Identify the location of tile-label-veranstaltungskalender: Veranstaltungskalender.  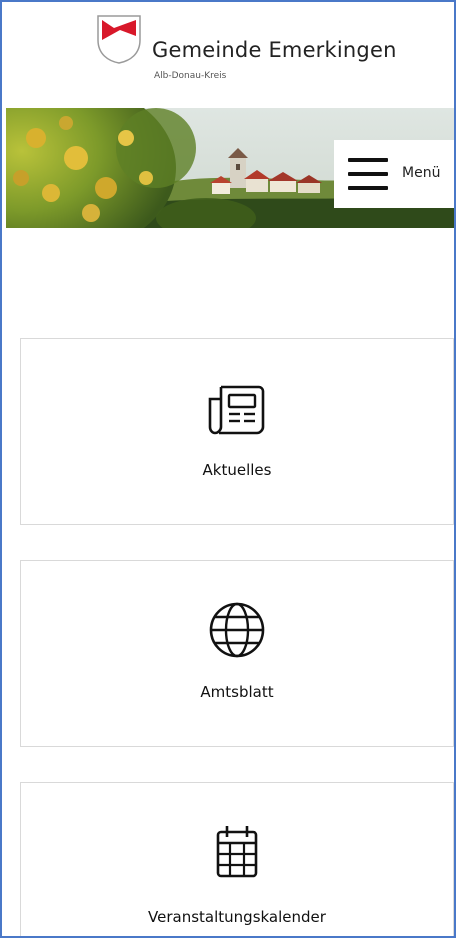
(237, 917).